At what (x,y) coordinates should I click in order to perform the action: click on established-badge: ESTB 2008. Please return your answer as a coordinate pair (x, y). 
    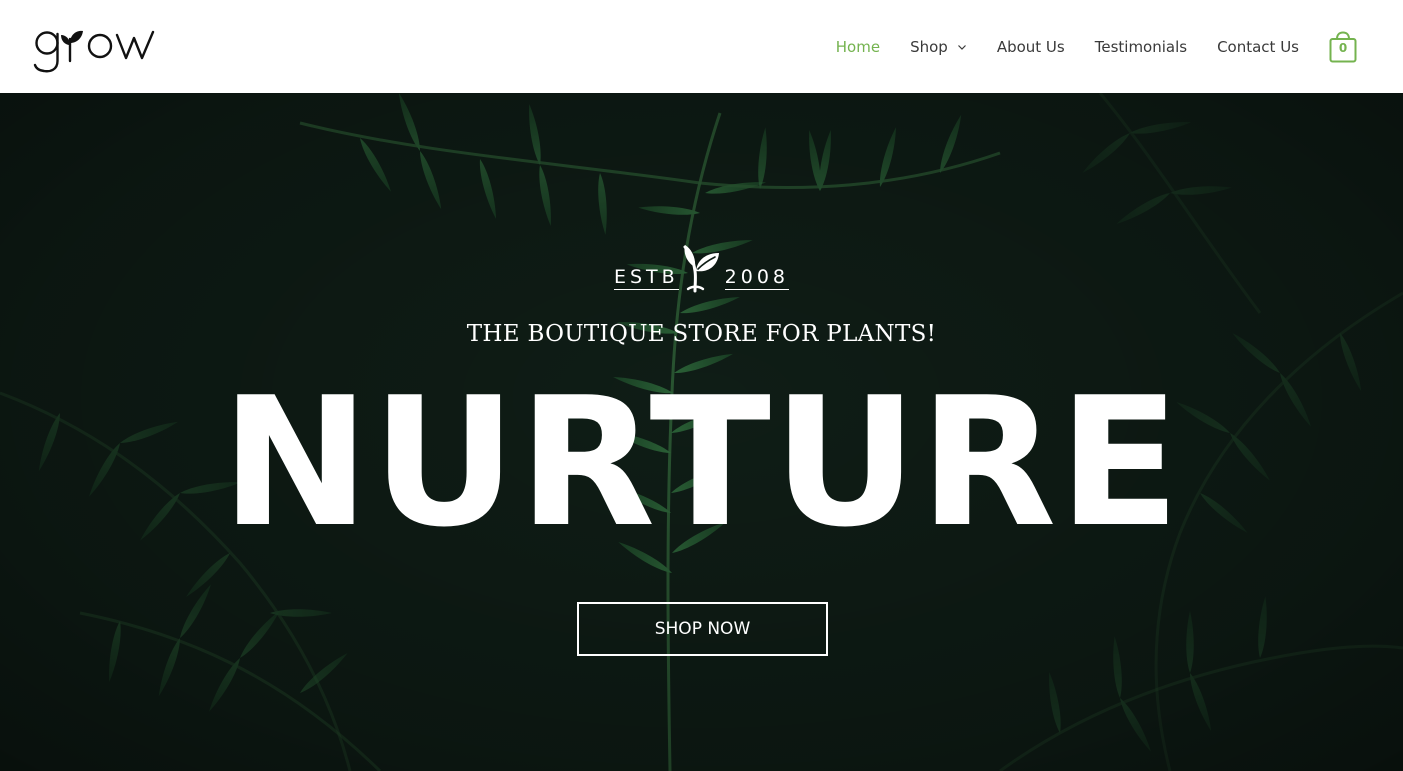
    Looking at the image, I should click on (701, 267).